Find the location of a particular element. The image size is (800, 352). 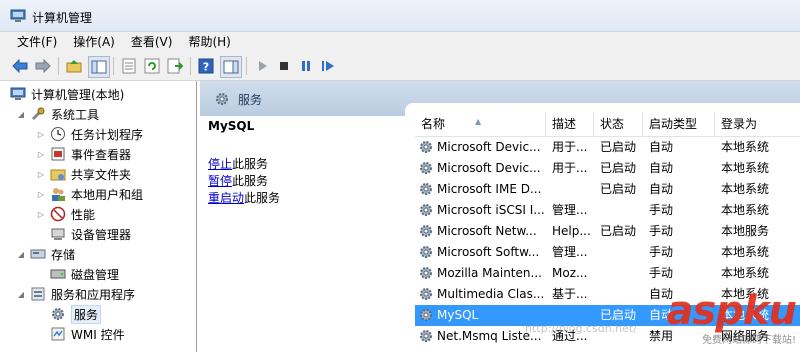

toolbar: ? is located at coordinates (400, 66).